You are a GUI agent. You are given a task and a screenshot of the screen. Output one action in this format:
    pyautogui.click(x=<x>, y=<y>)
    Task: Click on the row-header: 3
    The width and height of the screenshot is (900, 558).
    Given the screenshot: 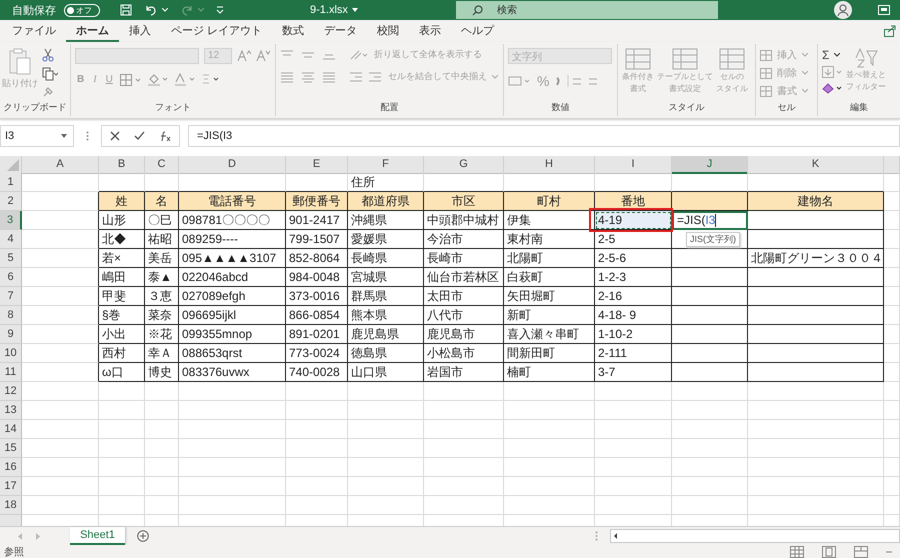 What is the action you would take?
    pyautogui.click(x=11, y=220)
    